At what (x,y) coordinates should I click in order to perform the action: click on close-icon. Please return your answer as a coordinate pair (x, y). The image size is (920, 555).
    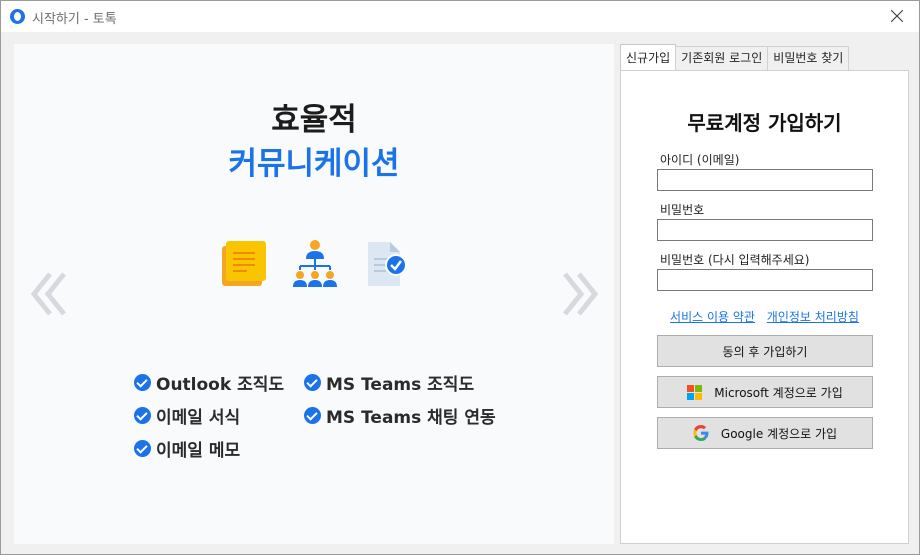
    Looking at the image, I should click on (897, 16).